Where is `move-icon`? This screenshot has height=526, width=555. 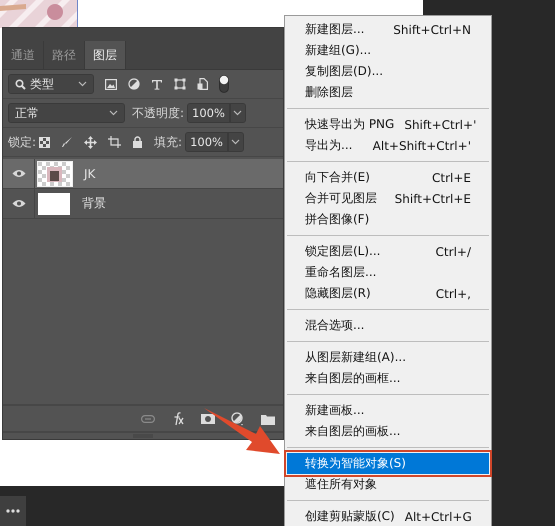
move-icon is located at coordinates (91, 142).